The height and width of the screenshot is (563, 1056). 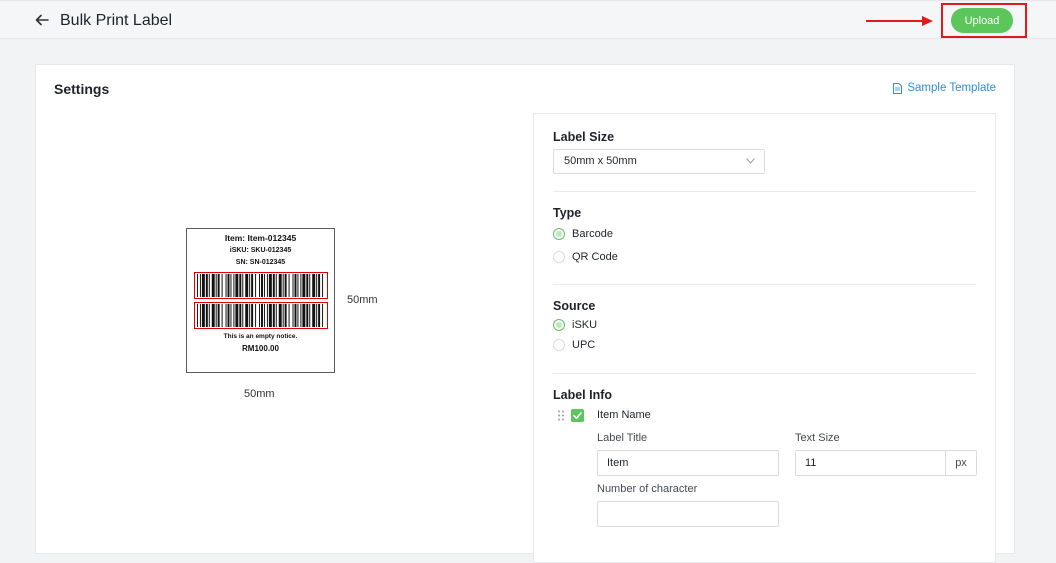 I want to click on type-option-qr-code: QR Code, so click(x=585, y=257).